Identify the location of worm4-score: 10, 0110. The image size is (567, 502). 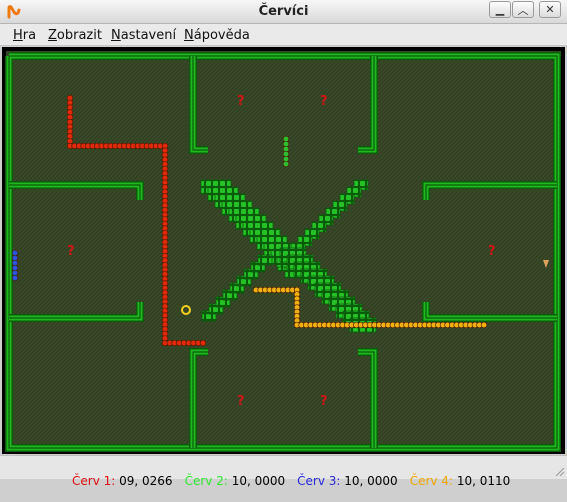
(483, 481).